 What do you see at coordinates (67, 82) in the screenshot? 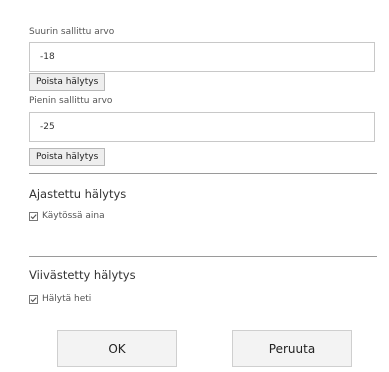
I see `remove-max-alarm-button: Poista hälytys` at bounding box center [67, 82].